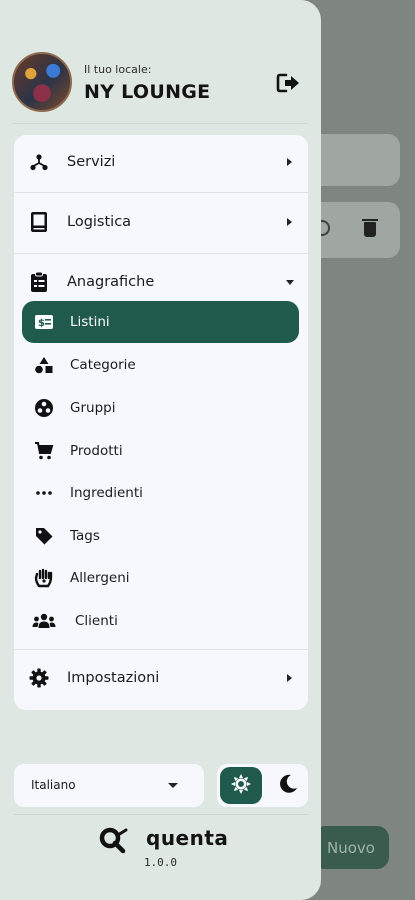 The width and height of the screenshot is (415, 900). What do you see at coordinates (118, 69) in the screenshot?
I see `venue-label: Il tuo locale:` at bounding box center [118, 69].